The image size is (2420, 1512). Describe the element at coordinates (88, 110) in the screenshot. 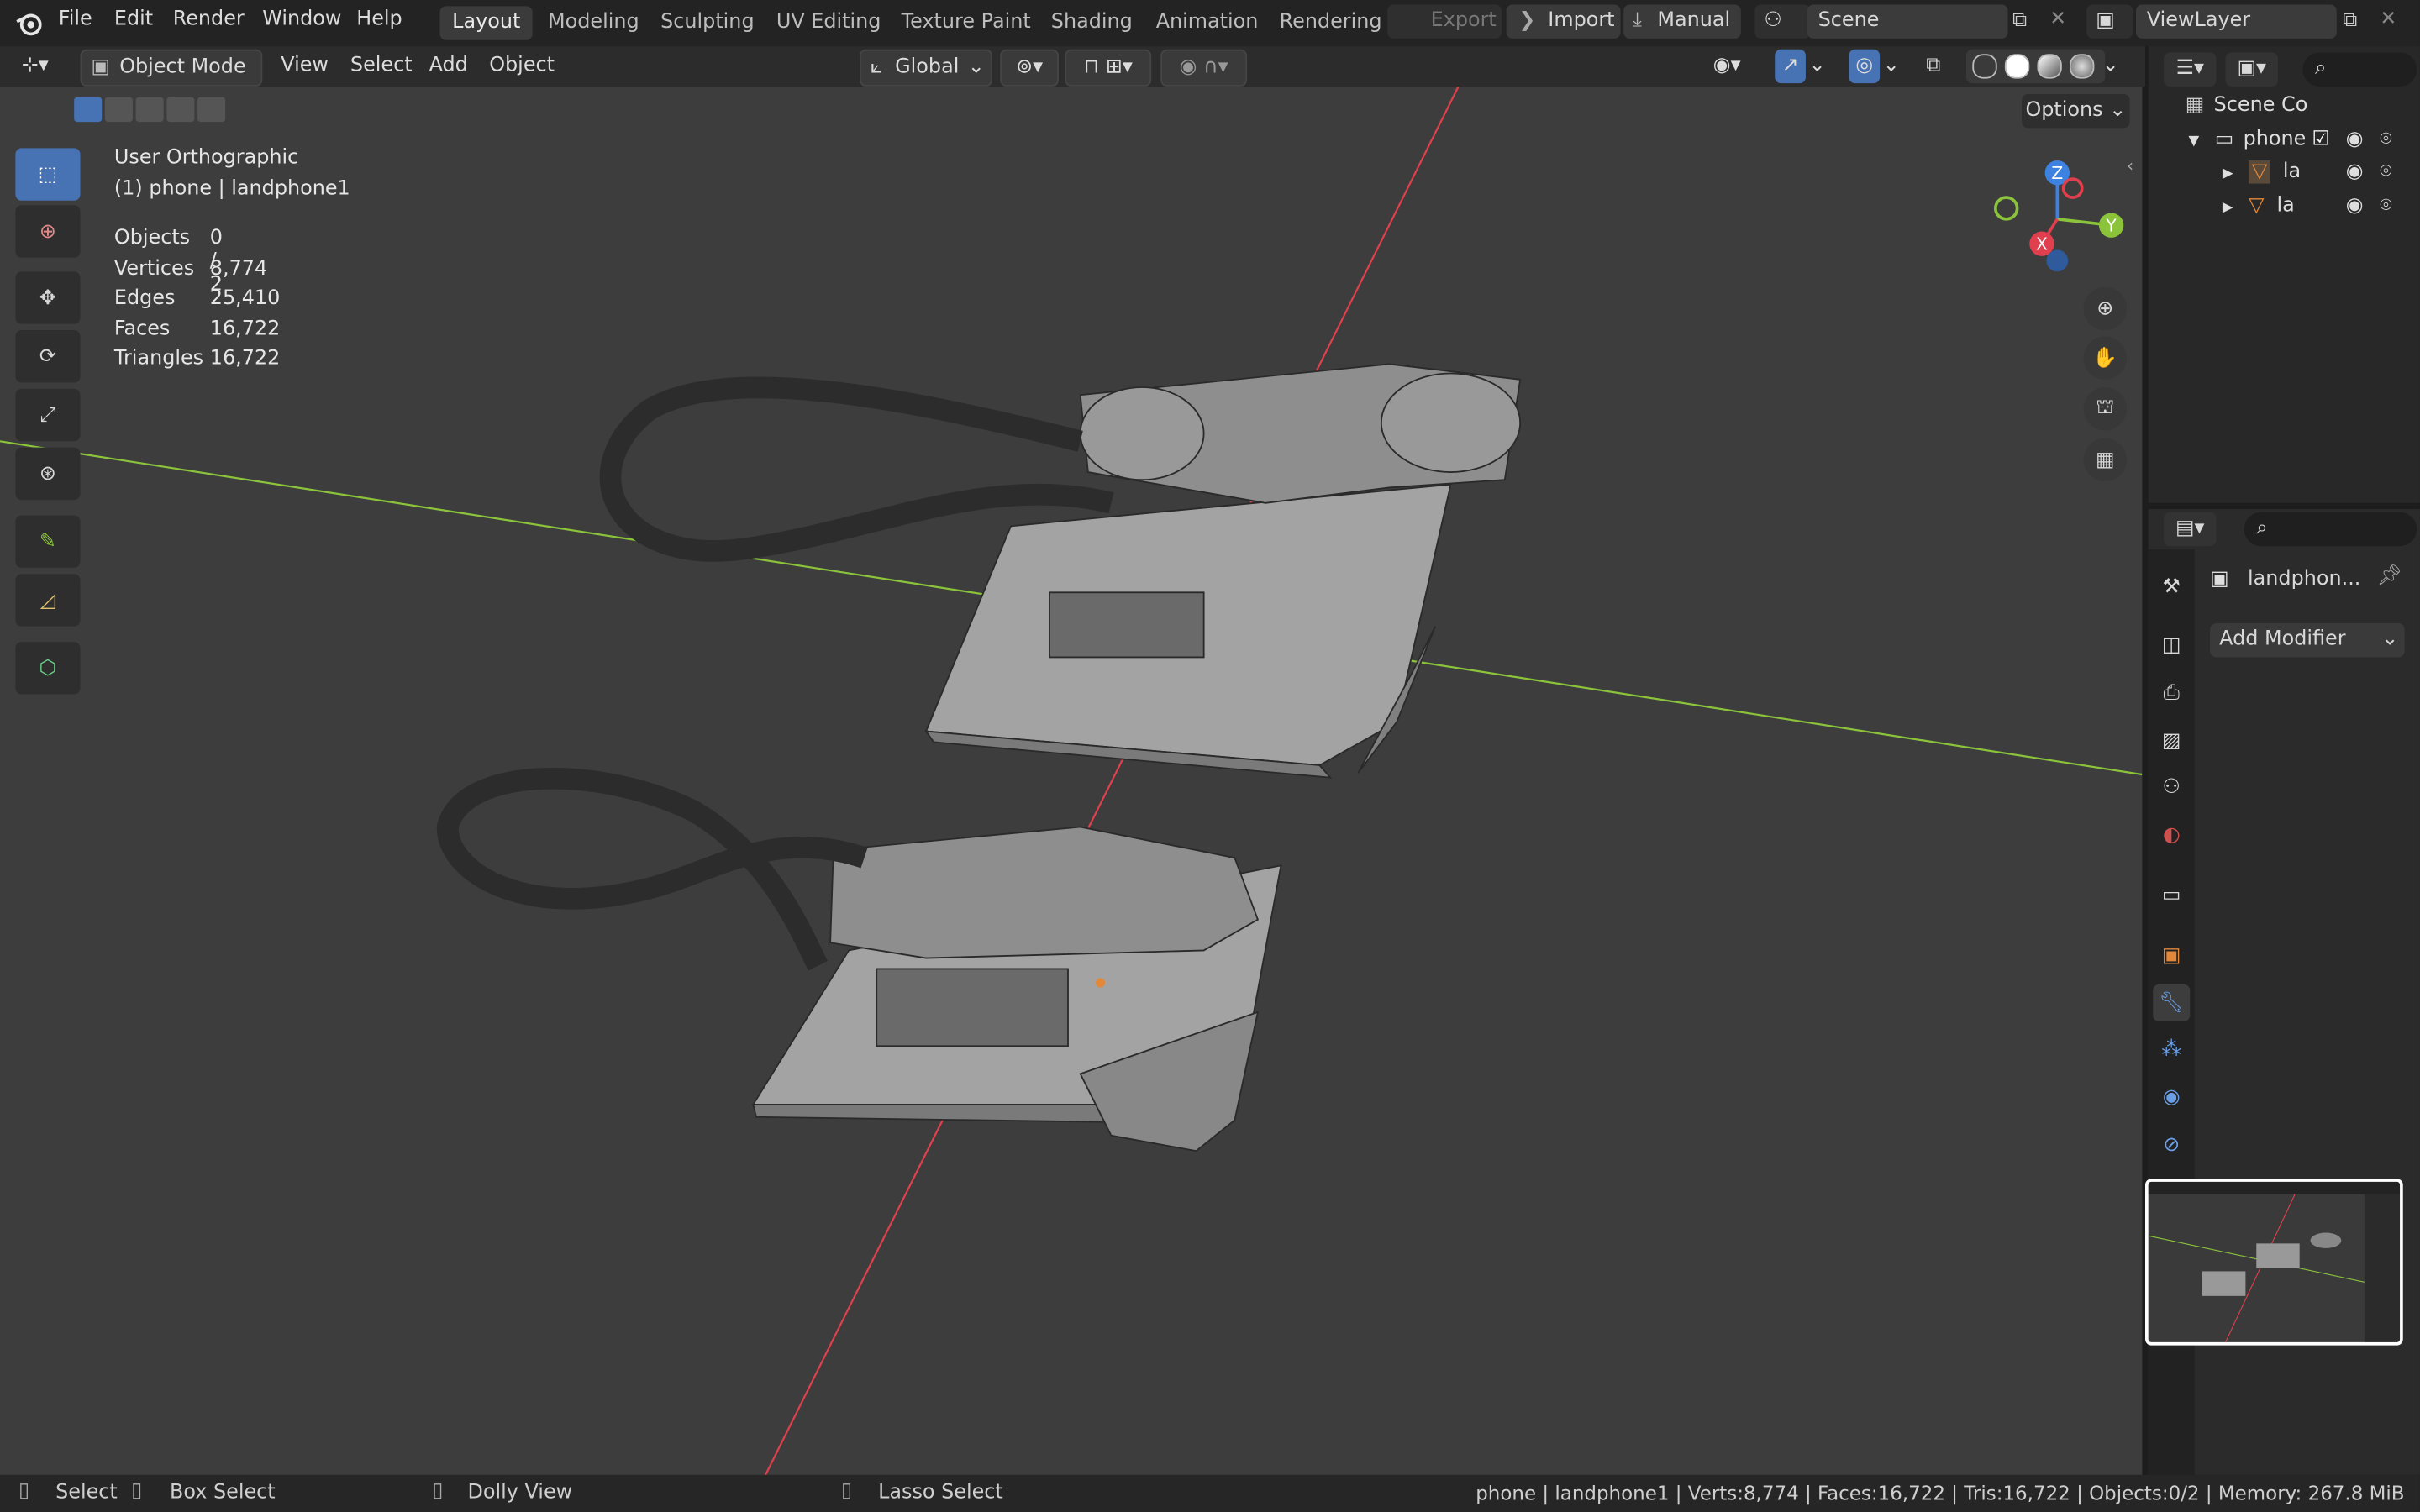

I see `select-new-icon` at that location.